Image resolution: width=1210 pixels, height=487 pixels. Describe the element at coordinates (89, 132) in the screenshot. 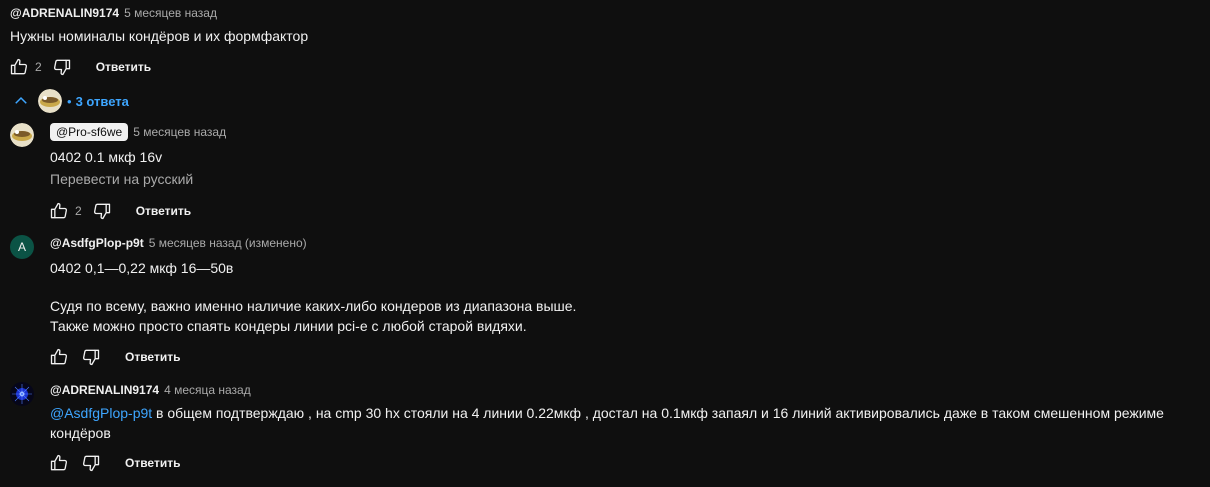

I see `author-chip: @Pro-sf6we` at that location.